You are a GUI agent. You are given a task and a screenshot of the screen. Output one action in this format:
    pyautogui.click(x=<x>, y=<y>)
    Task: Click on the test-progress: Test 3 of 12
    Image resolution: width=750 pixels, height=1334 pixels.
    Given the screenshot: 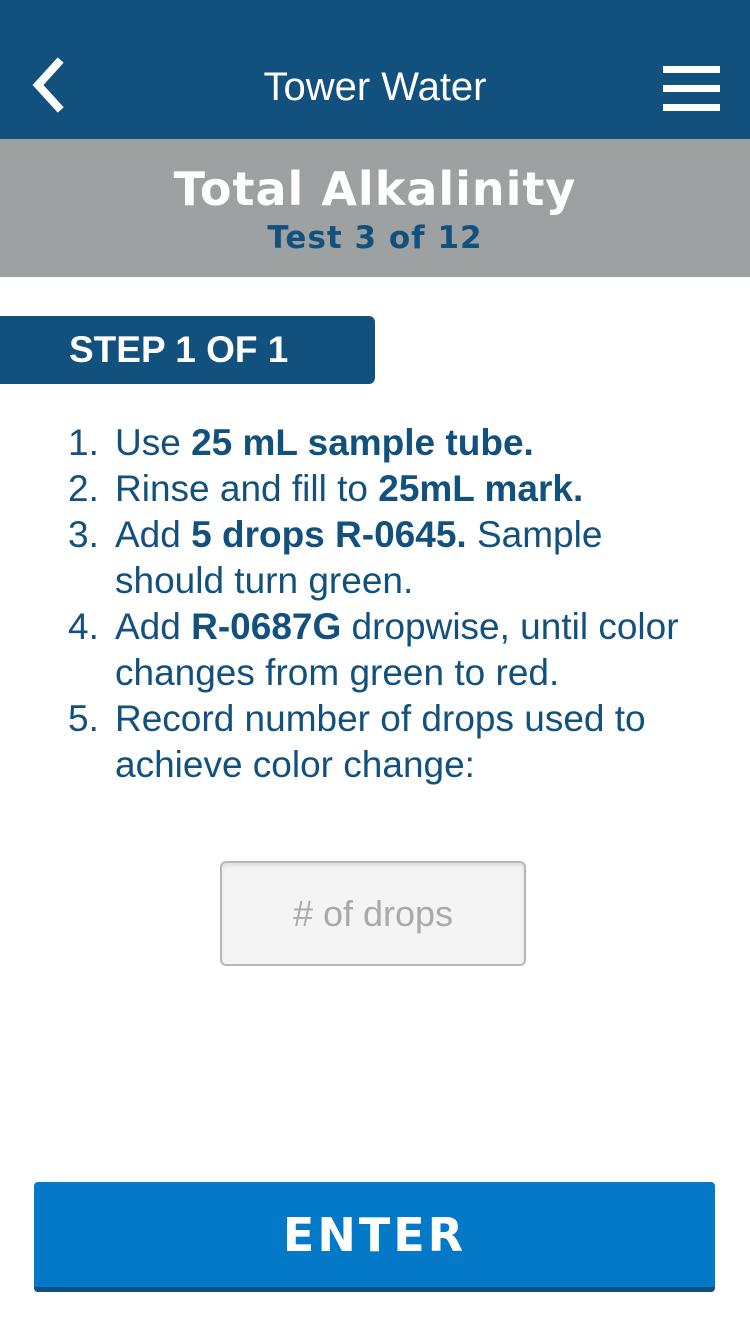 What is the action you would take?
    pyautogui.click(x=375, y=238)
    